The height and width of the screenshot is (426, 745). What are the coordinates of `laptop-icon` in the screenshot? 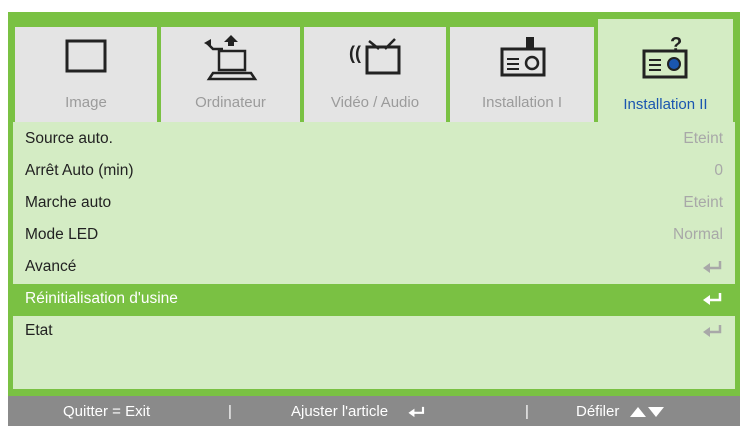 It's located at (230, 58).